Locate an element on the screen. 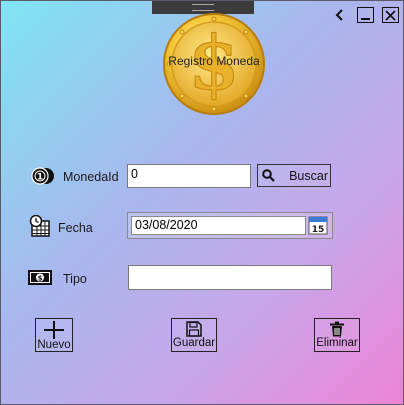 The height and width of the screenshot is (405, 404). fecha-label: Fecha is located at coordinates (75, 228).